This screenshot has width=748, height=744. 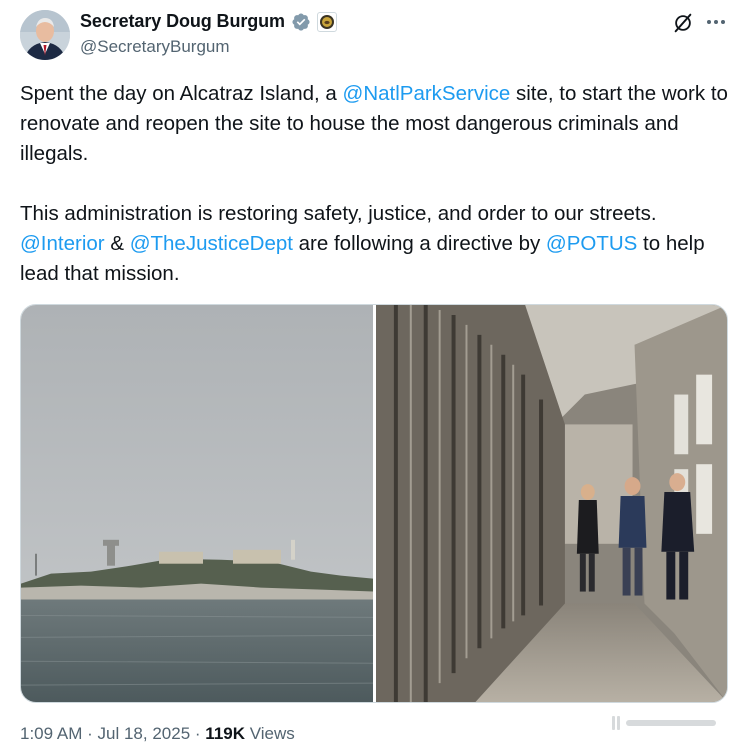 What do you see at coordinates (664, 723) in the screenshot?
I see `watermark-icon` at bounding box center [664, 723].